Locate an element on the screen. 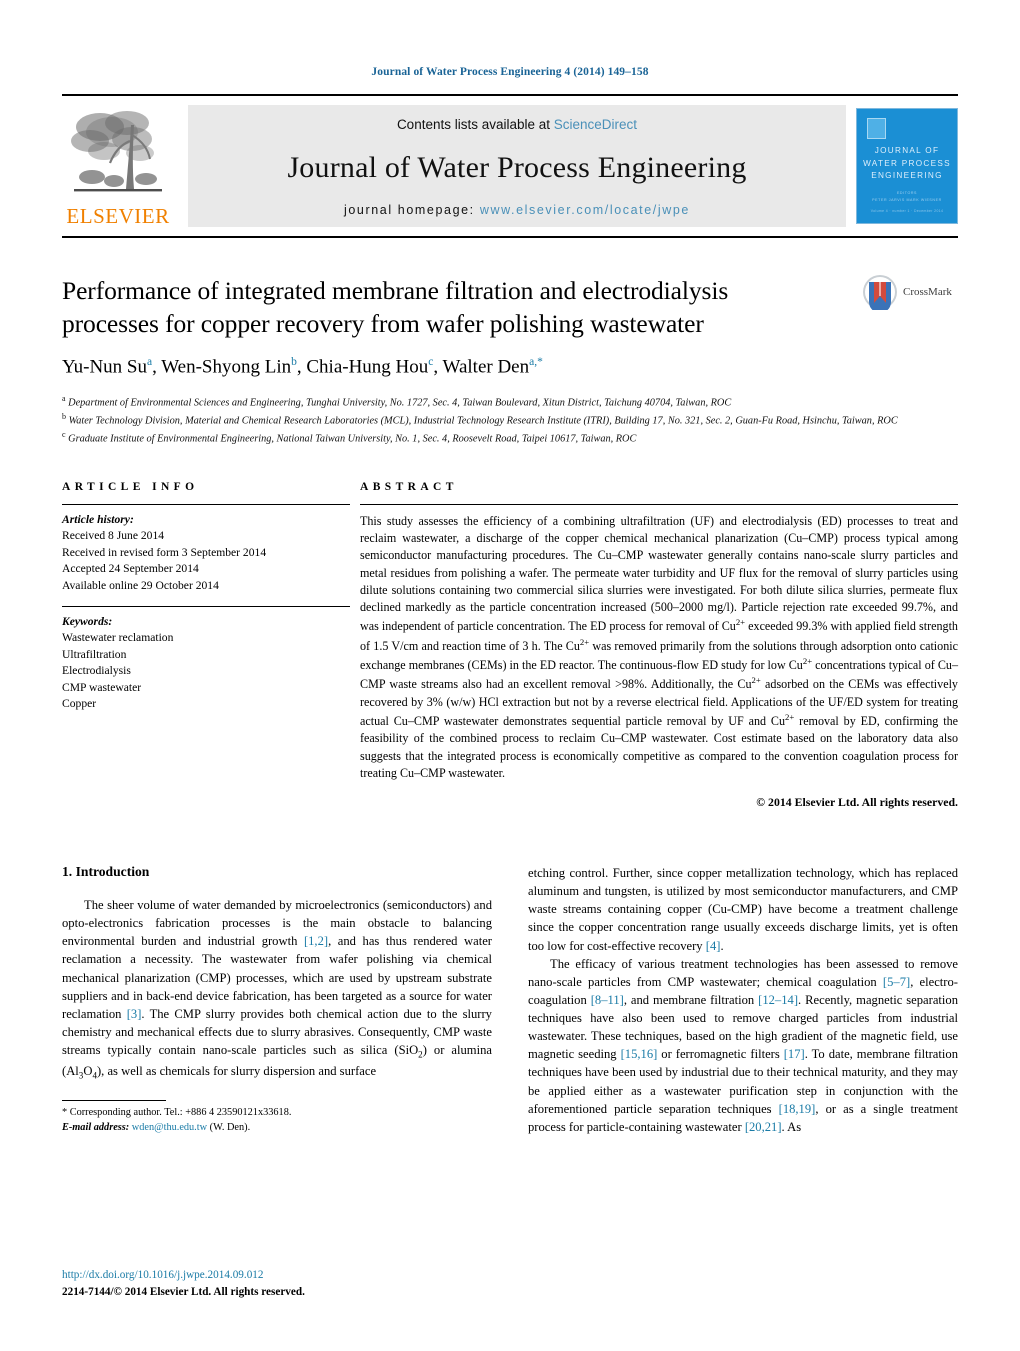 This screenshot has height=1351, width=1020. elsevier-logo: ELSEVIER is located at coordinates (118, 166).